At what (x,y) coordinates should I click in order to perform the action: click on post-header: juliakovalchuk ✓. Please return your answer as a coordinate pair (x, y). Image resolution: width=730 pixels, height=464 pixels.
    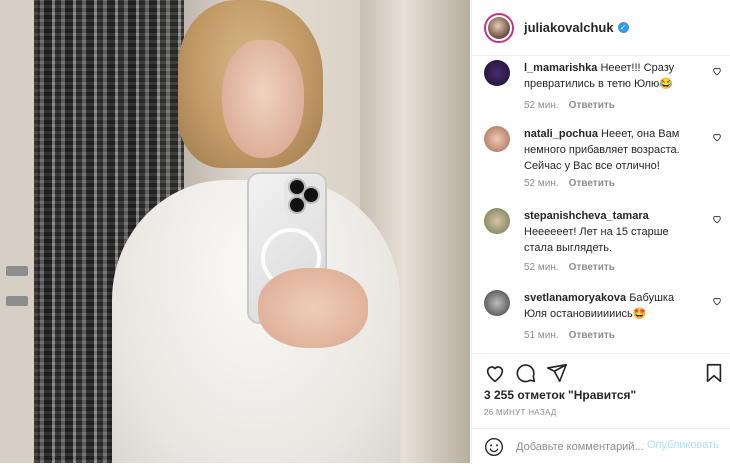
    Looking at the image, I should click on (601, 28).